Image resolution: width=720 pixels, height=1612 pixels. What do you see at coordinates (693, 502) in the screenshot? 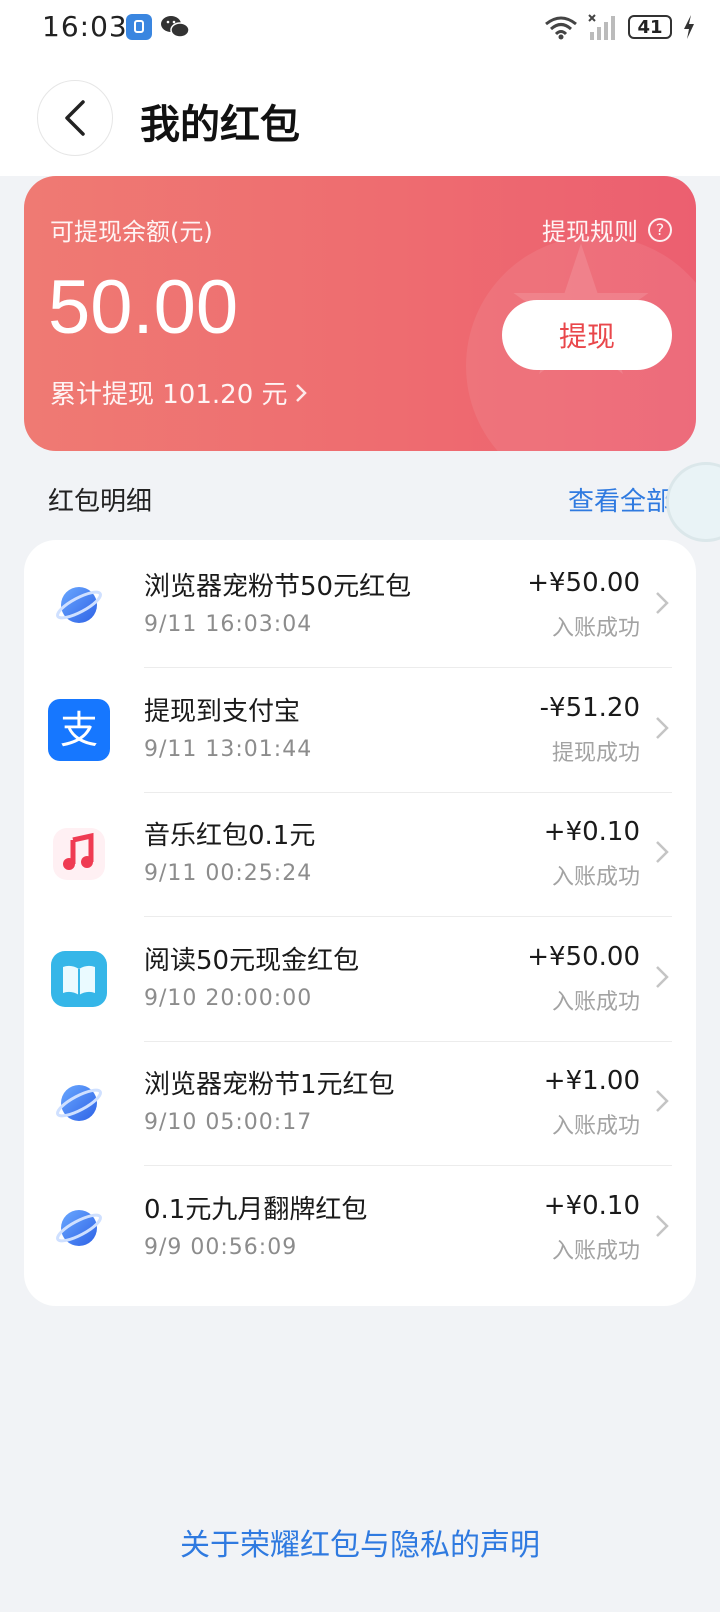
I see `floating-assistant-button` at bounding box center [693, 502].